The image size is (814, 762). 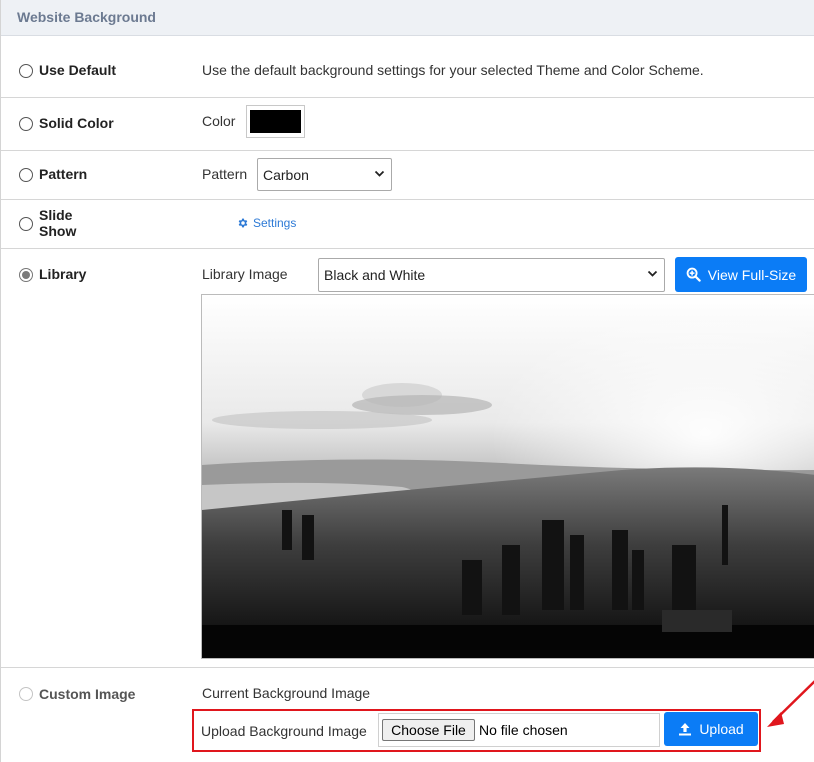 I want to click on color-swatch-fill, so click(x=275, y=121).